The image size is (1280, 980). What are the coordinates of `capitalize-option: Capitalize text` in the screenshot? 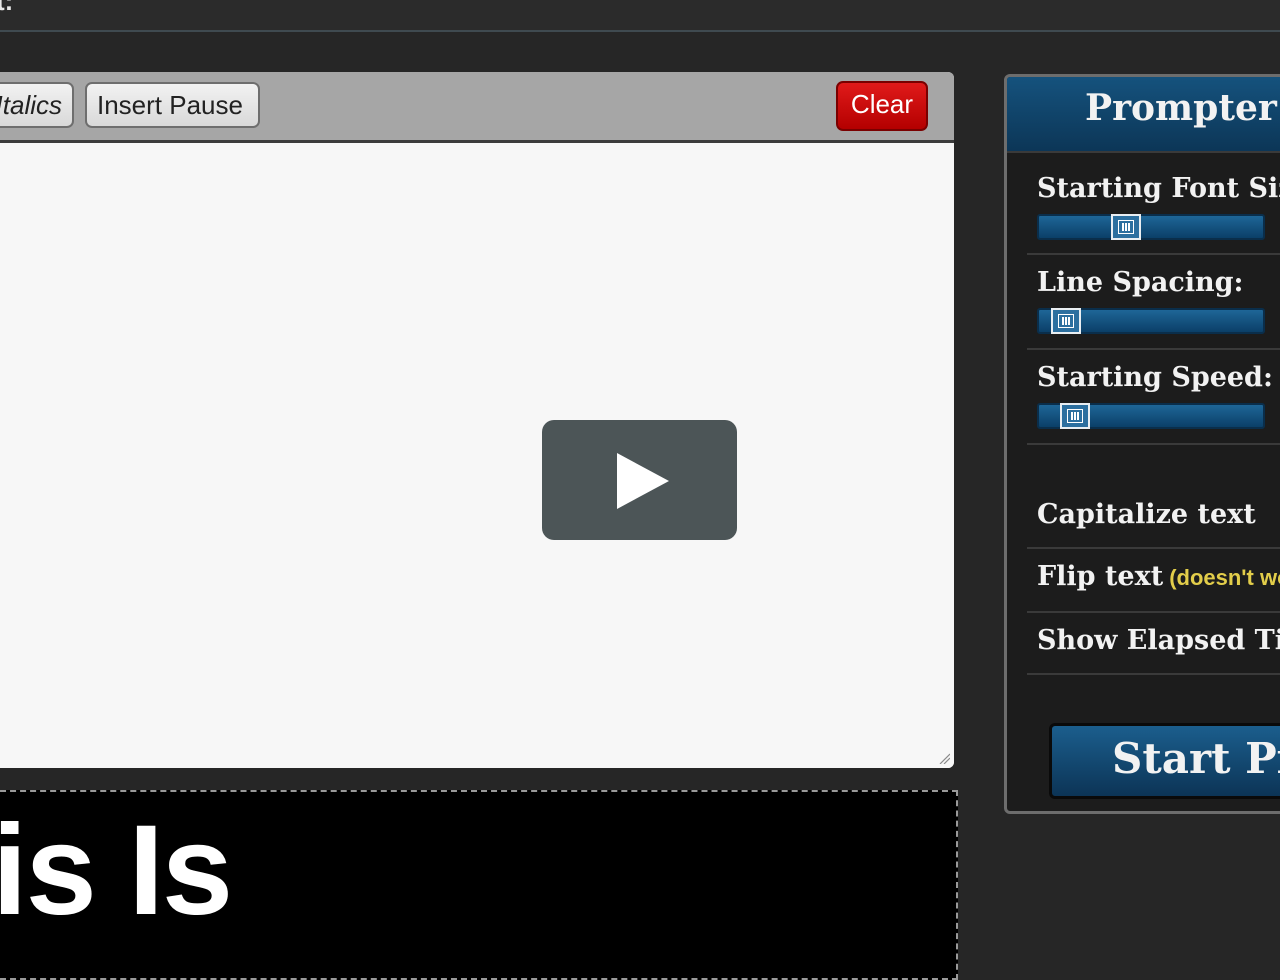 It's located at (1153, 518).